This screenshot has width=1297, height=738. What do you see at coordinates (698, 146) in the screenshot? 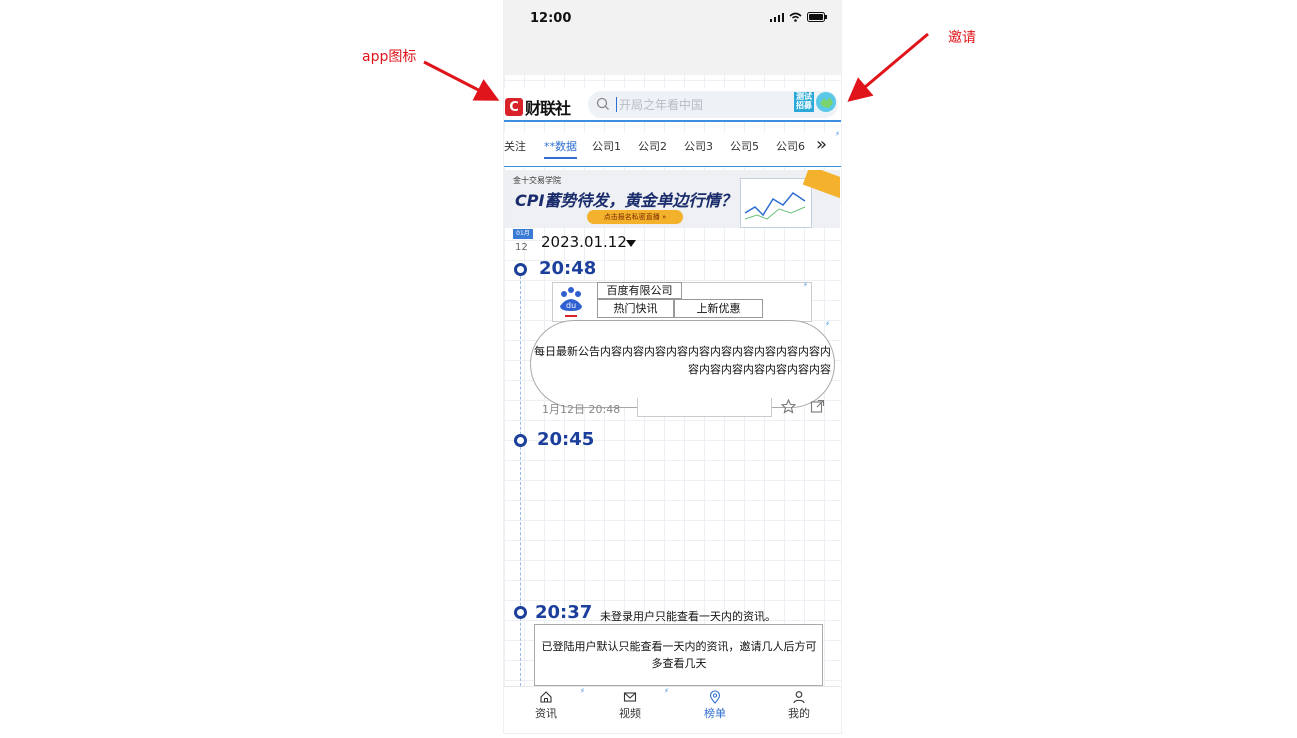
I see `tab-company-3: 公司3` at bounding box center [698, 146].